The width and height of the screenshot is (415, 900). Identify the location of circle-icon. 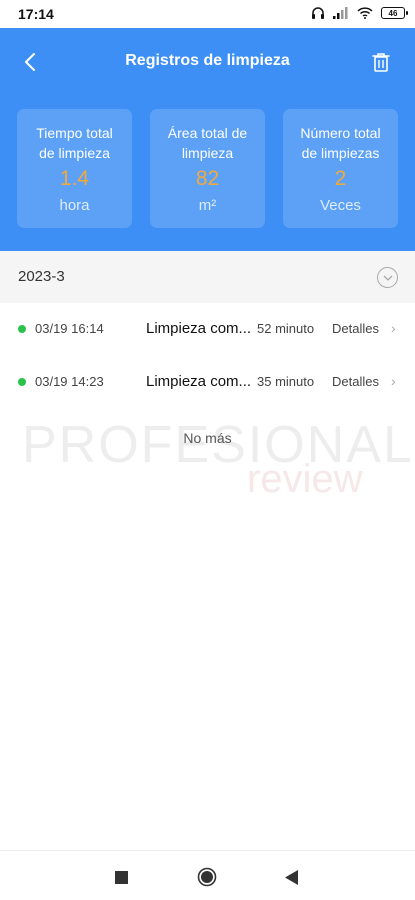
(207, 877).